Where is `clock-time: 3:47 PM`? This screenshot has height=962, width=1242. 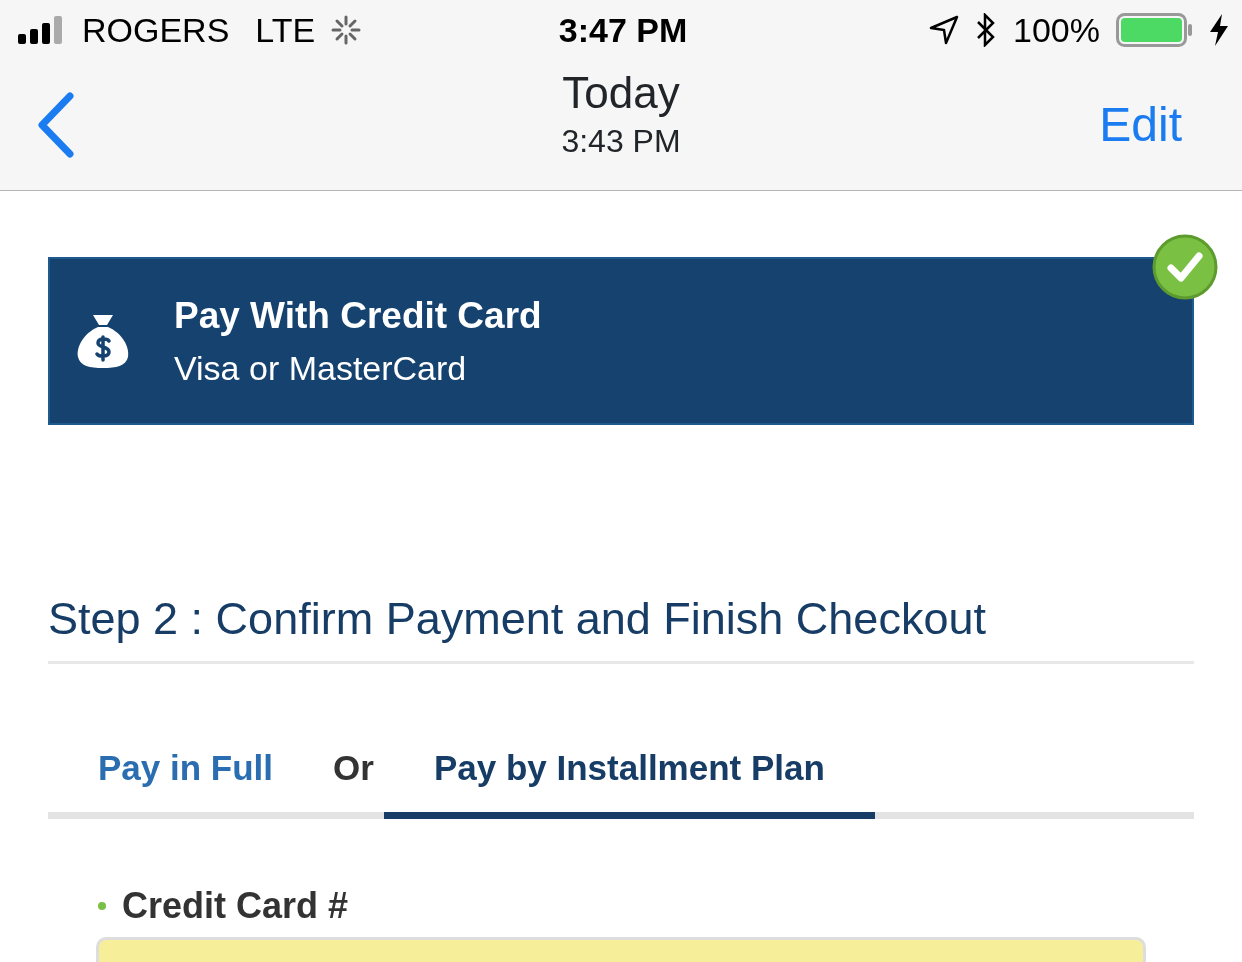
clock-time: 3:47 PM is located at coordinates (623, 30).